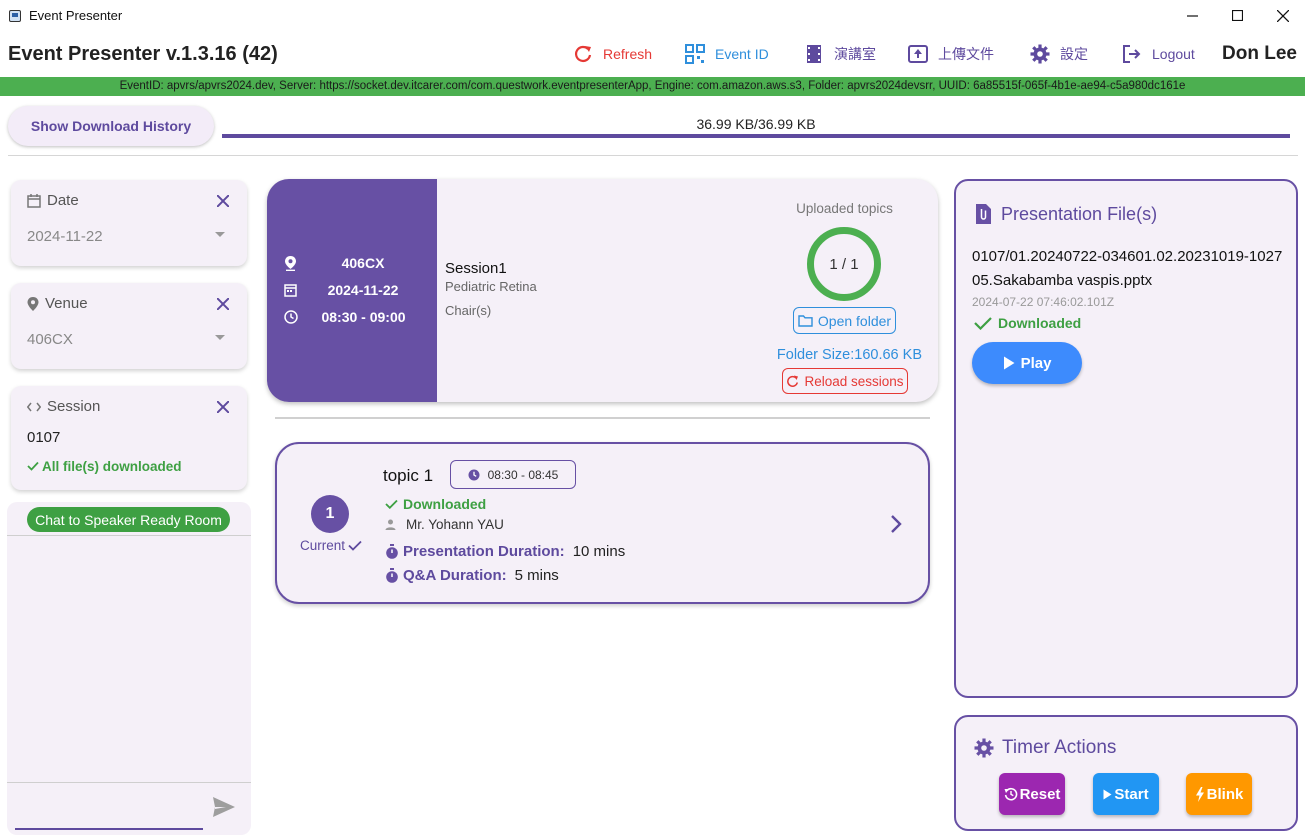  I want to click on session-time: 08:30 - 09:00, so click(363, 317).